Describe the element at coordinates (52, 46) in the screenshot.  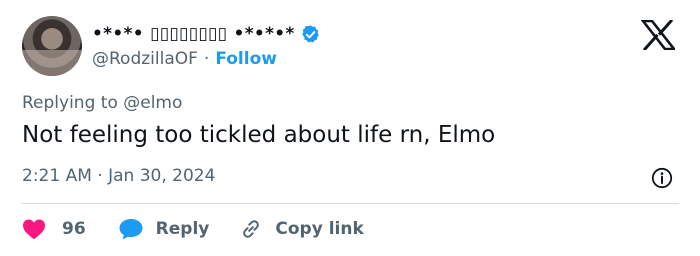
I see `avatar` at that location.